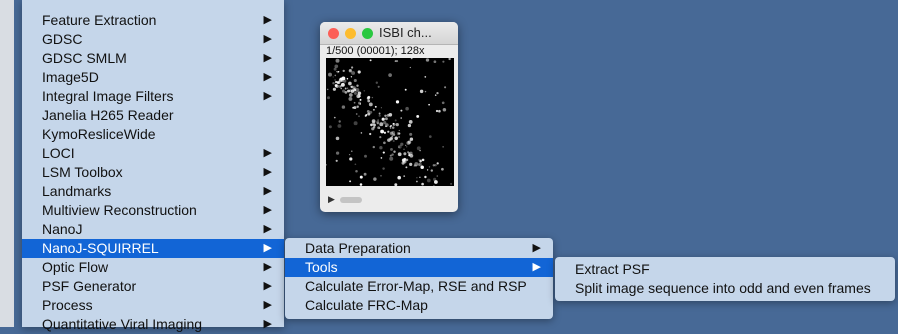 The image size is (898, 334). What do you see at coordinates (153, 286) in the screenshot?
I see `menu-item-psf-generator: PSF Generator▶` at bounding box center [153, 286].